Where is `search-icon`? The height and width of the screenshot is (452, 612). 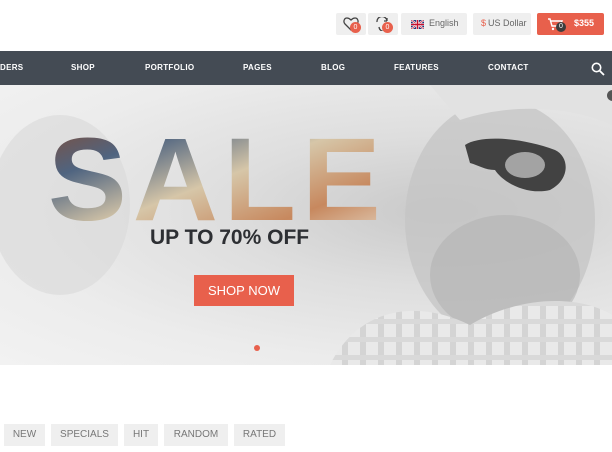
search-icon is located at coordinates (598, 69).